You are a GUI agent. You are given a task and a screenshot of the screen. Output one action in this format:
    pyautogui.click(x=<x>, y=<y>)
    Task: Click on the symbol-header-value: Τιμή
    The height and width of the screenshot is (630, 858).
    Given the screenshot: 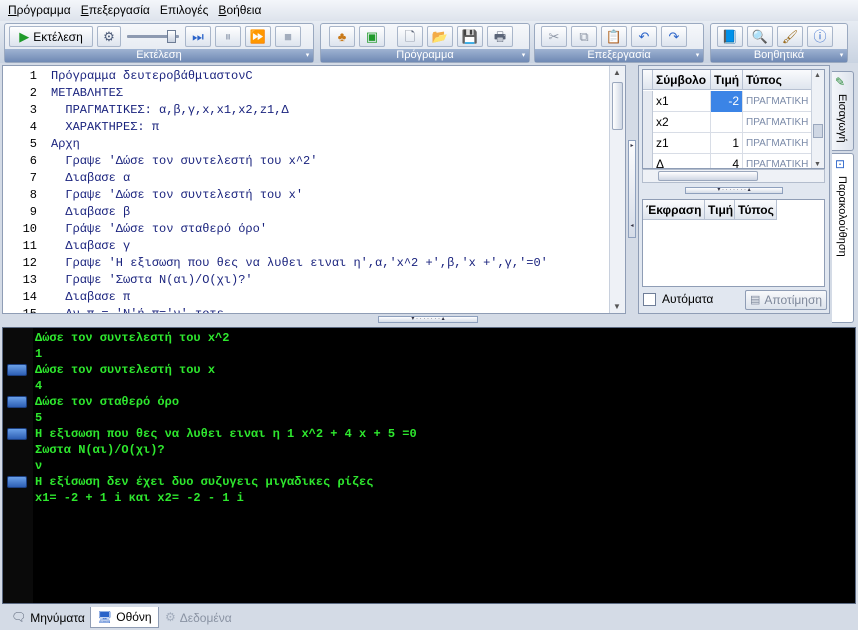 What is the action you would take?
    pyautogui.click(x=727, y=80)
    